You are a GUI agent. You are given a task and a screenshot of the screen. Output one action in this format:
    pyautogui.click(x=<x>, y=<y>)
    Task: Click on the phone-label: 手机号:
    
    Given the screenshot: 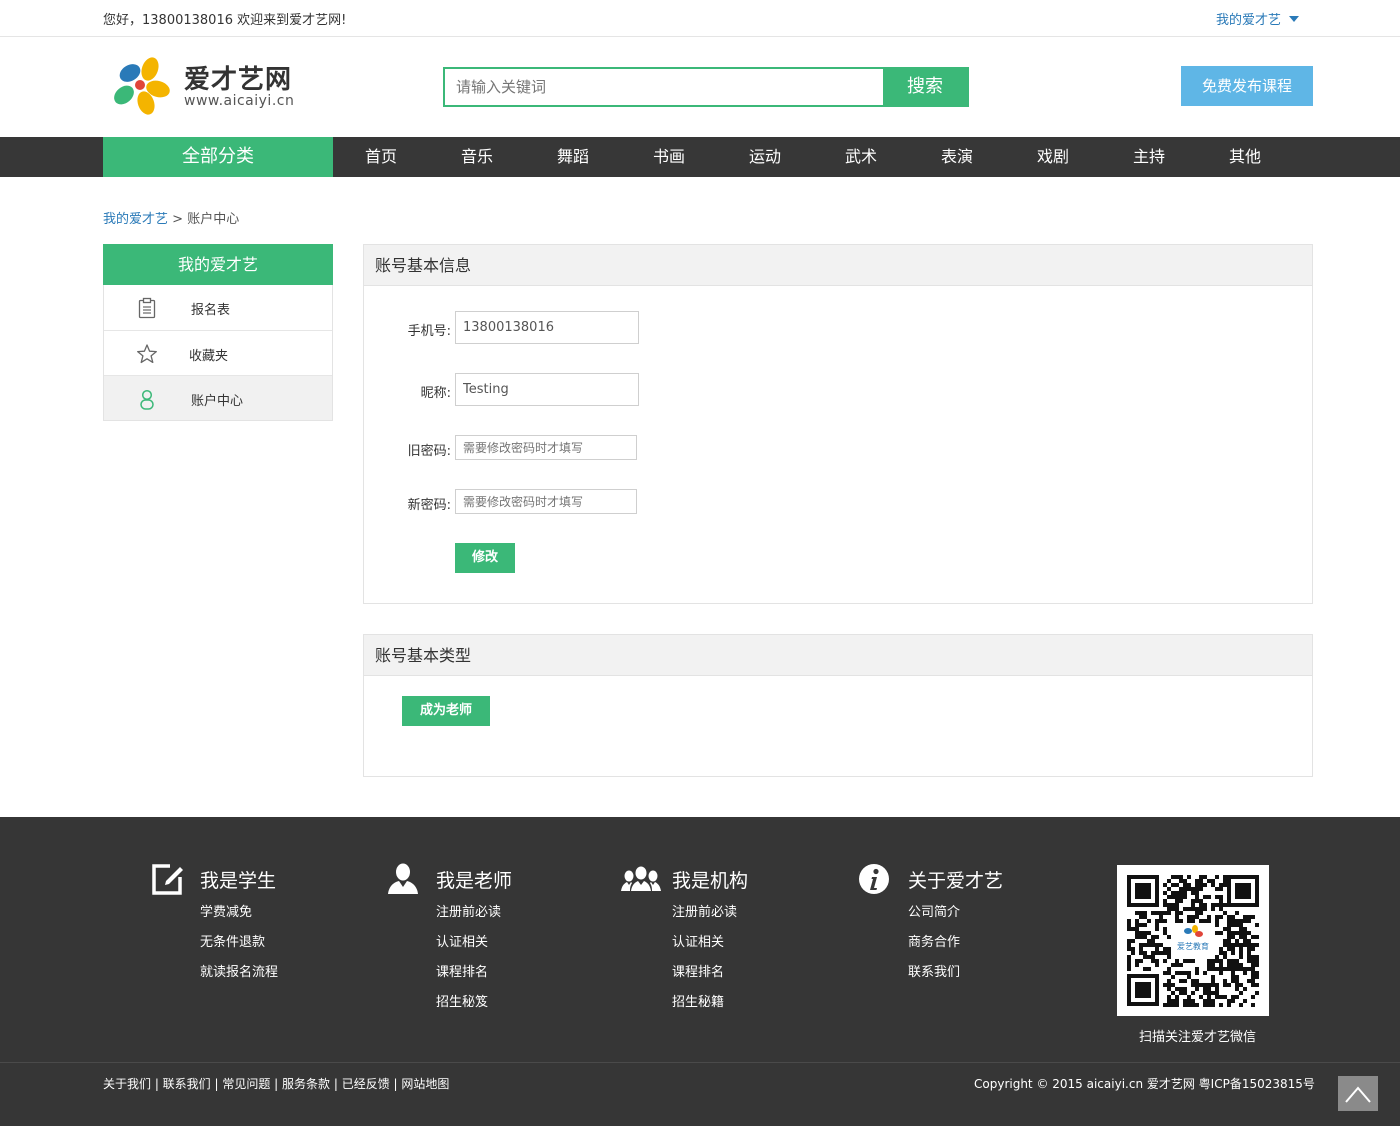 What is the action you would take?
    pyautogui.click(x=429, y=331)
    